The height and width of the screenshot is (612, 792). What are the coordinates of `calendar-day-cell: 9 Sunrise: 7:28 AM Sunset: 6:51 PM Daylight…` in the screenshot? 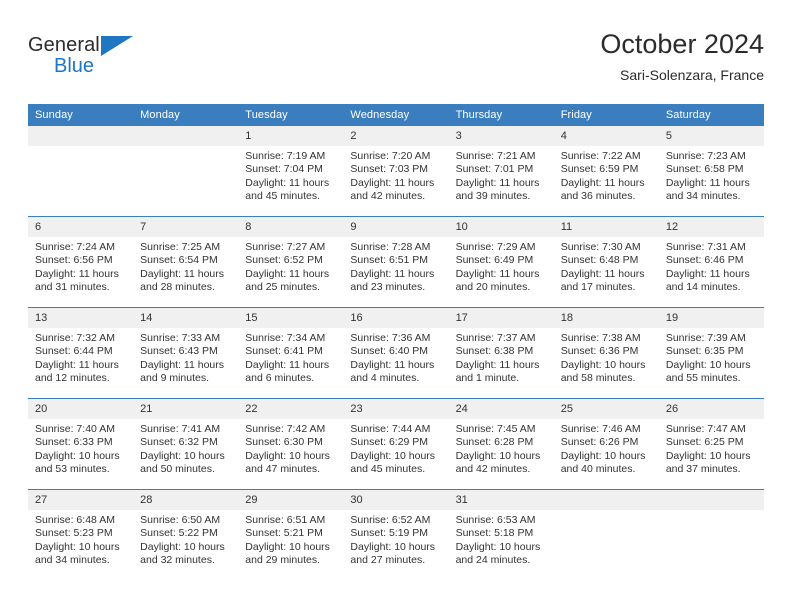 It's located at (396, 262).